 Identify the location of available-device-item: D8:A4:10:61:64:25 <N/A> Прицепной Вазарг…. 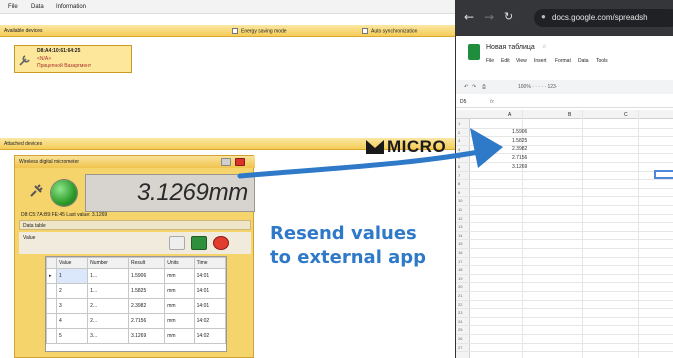
(73, 59).